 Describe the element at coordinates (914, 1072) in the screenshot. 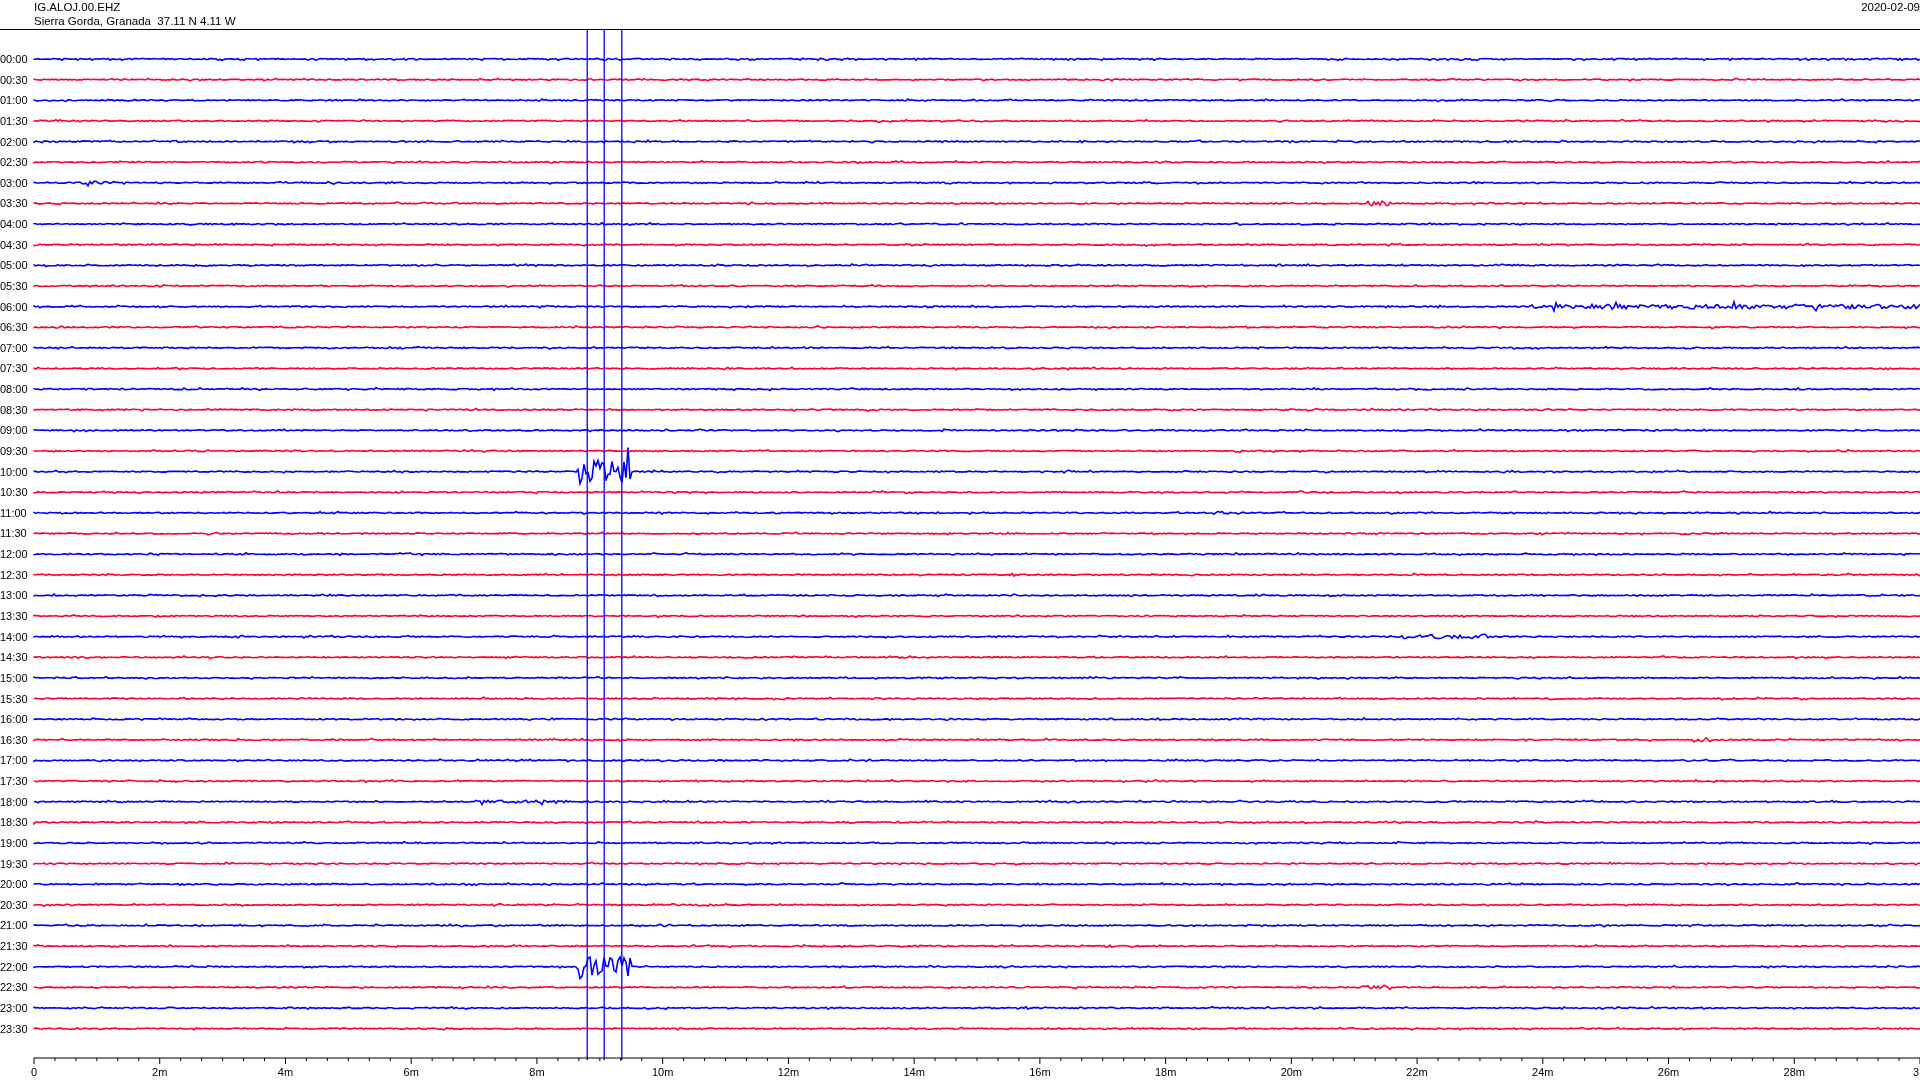

I see `axis-tick-label: 14m` at that location.